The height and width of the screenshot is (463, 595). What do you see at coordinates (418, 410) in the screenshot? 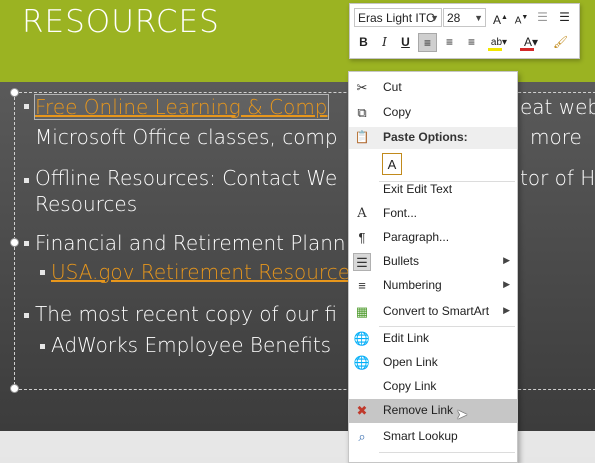
I see `menu-item-label: Remove Link` at bounding box center [418, 410].